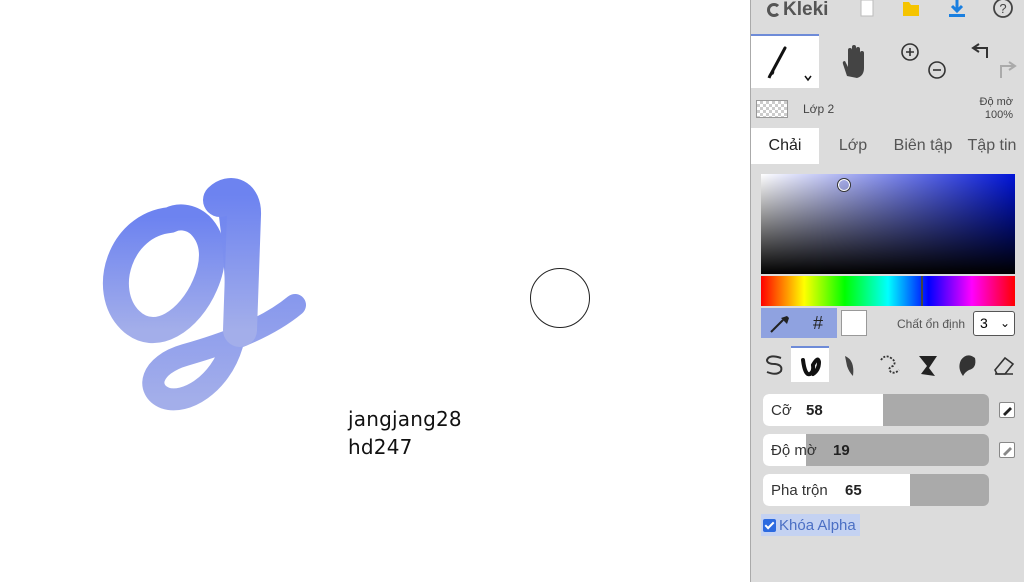 The height and width of the screenshot is (582, 1024). What do you see at coordinates (928, 364) in the screenshot?
I see `chemy-brush-icon` at bounding box center [928, 364].